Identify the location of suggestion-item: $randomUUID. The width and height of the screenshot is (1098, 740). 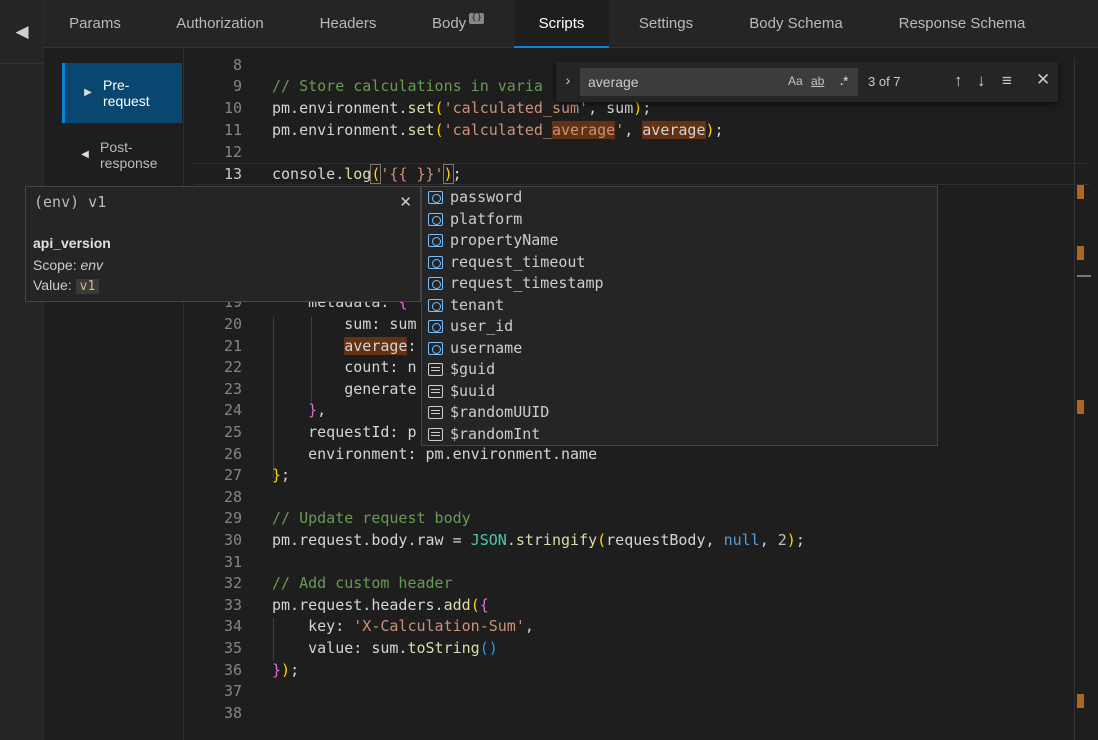
(679, 413).